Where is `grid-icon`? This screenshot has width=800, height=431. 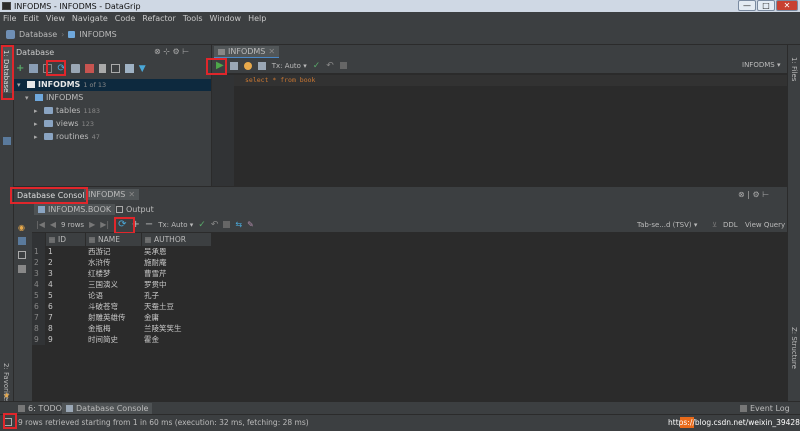 grid-icon is located at coordinates (22, 255).